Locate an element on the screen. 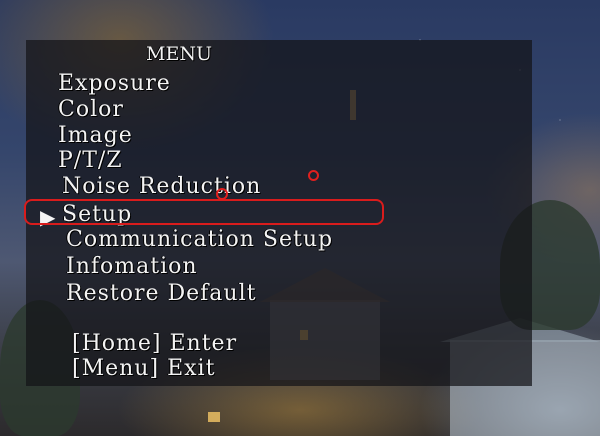 This screenshot has height=436, width=600. menu-item-information: Infomation is located at coordinates (132, 266).